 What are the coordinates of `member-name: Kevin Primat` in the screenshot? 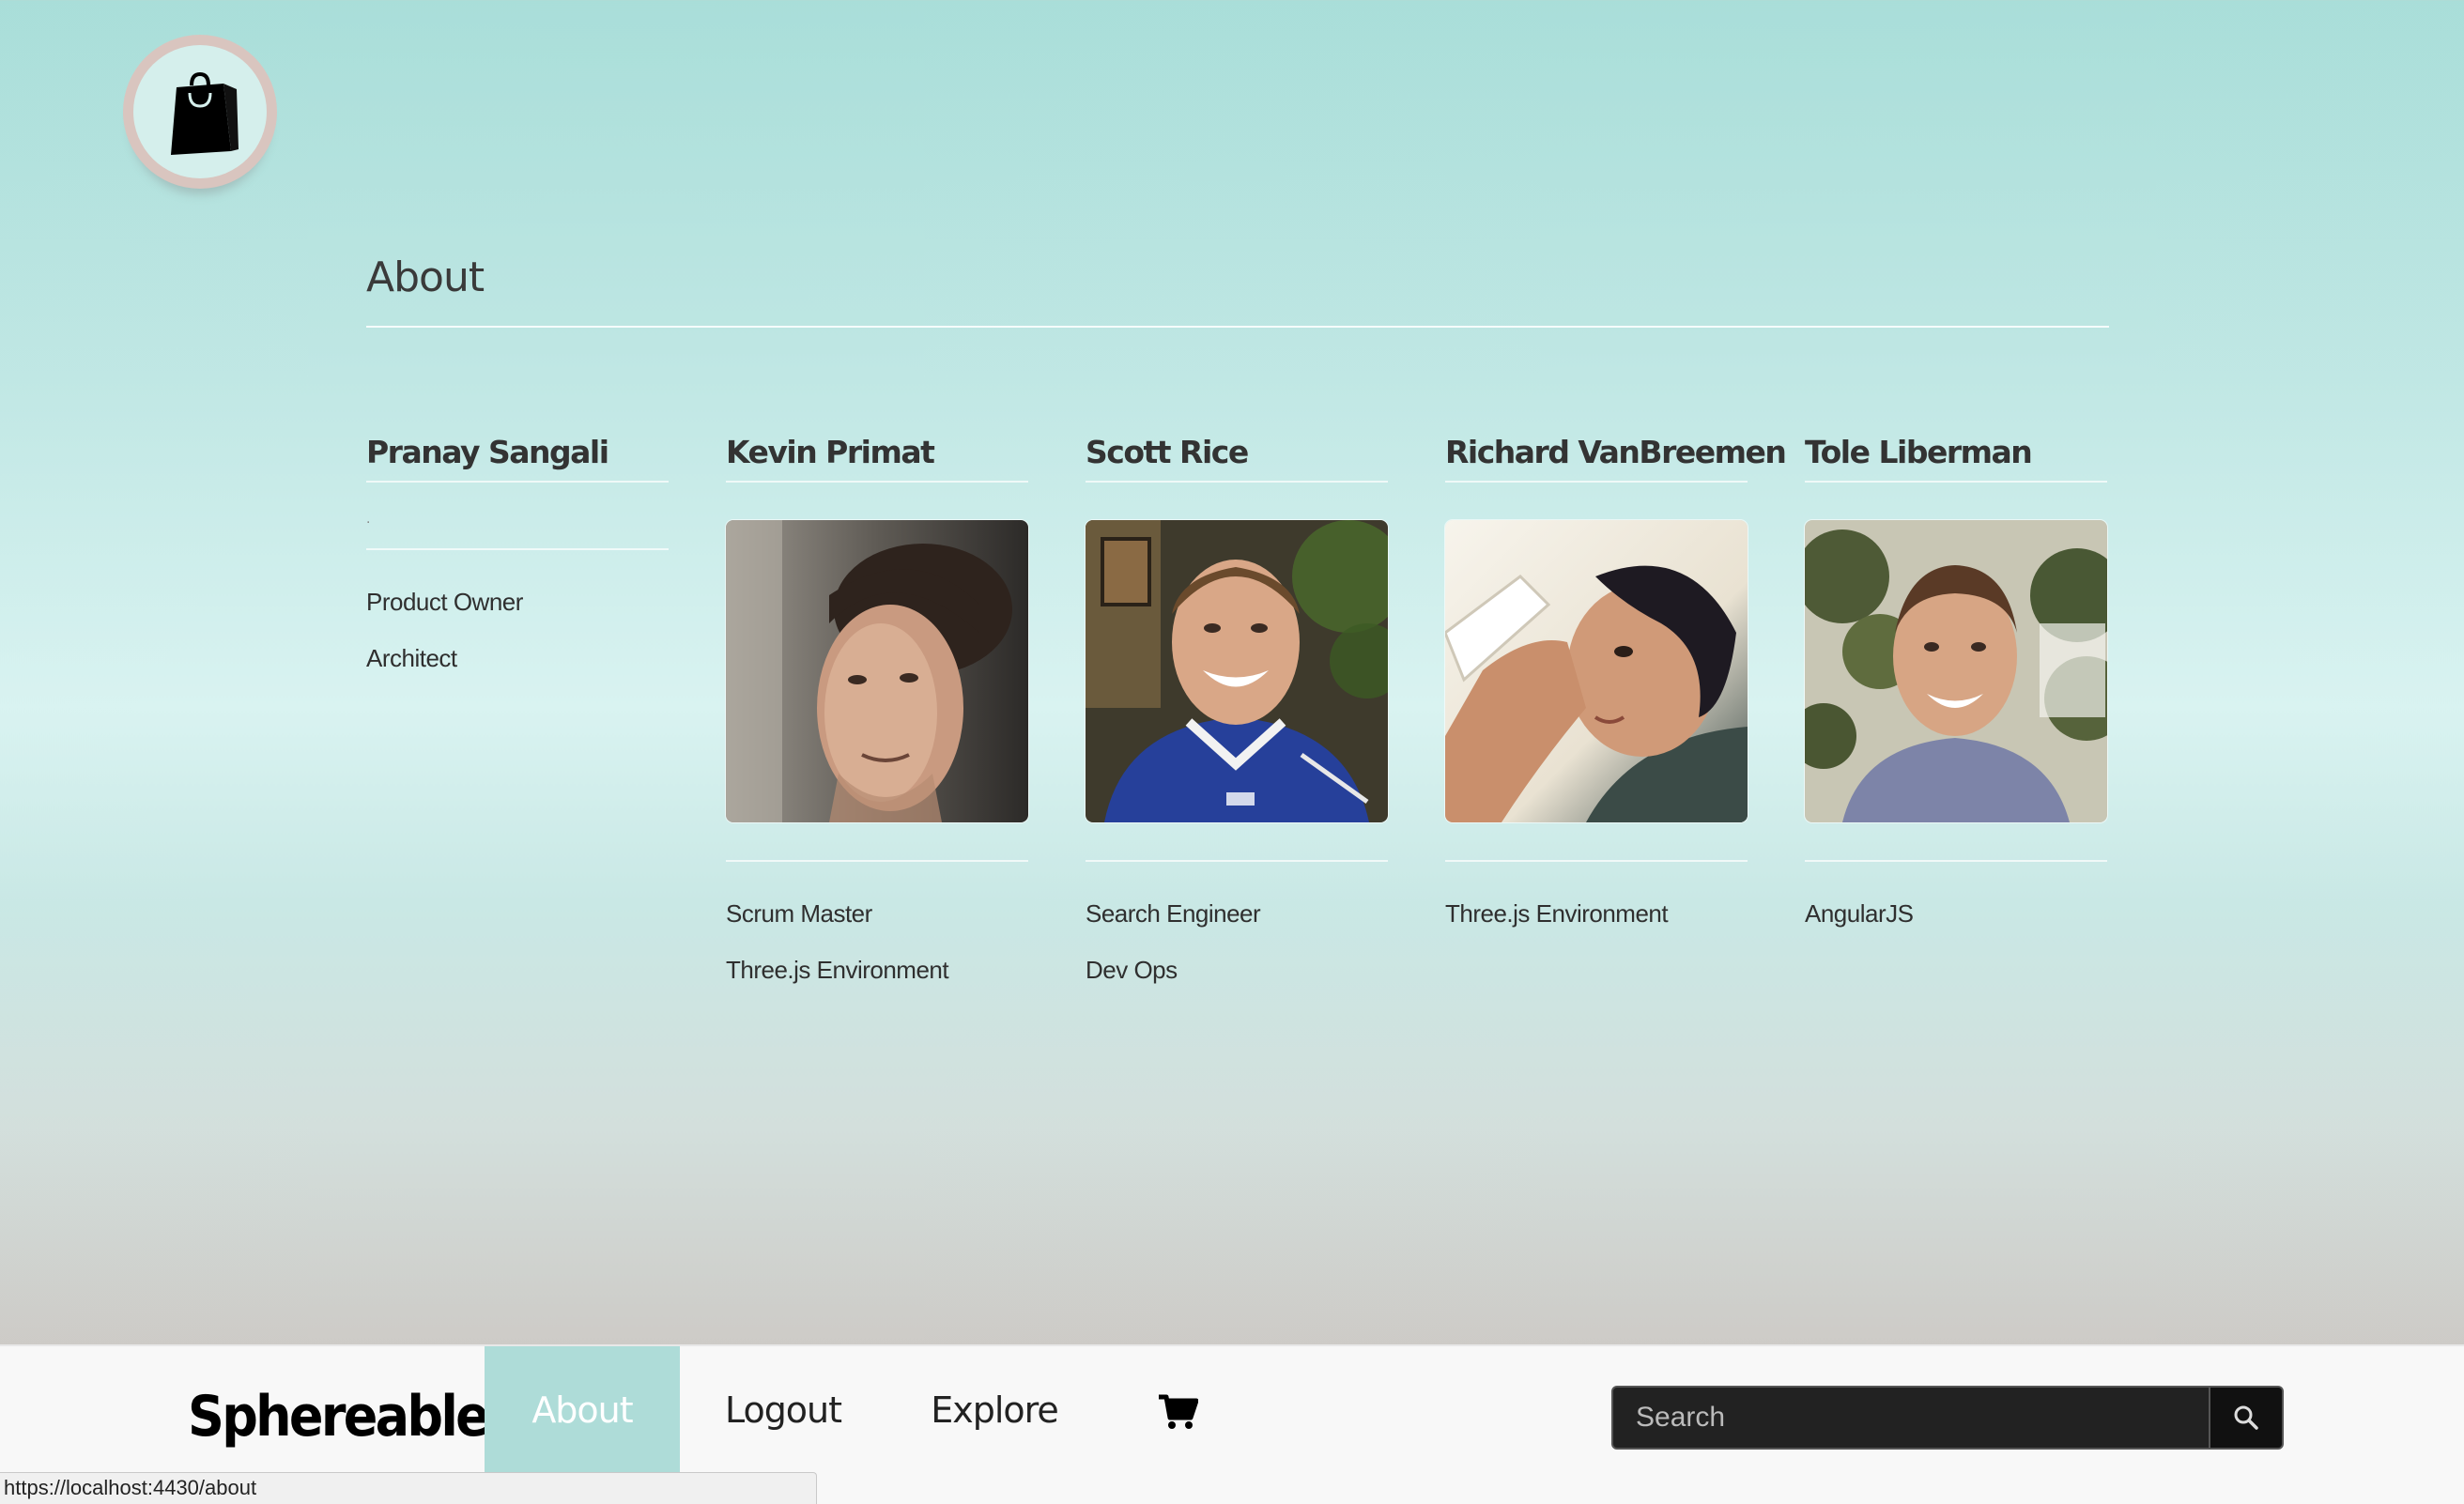 It's located at (830, 452).